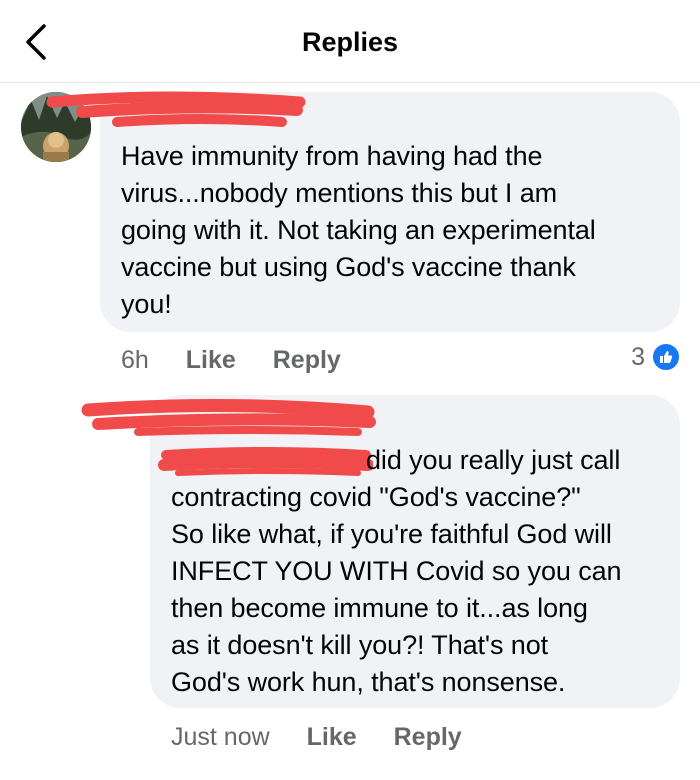 The width and height of the screenshot is (700, 780). Describe the element at coordinates (493, 460) in the screenshot. I see `reply-text-first-line: did you really just call` at that location.